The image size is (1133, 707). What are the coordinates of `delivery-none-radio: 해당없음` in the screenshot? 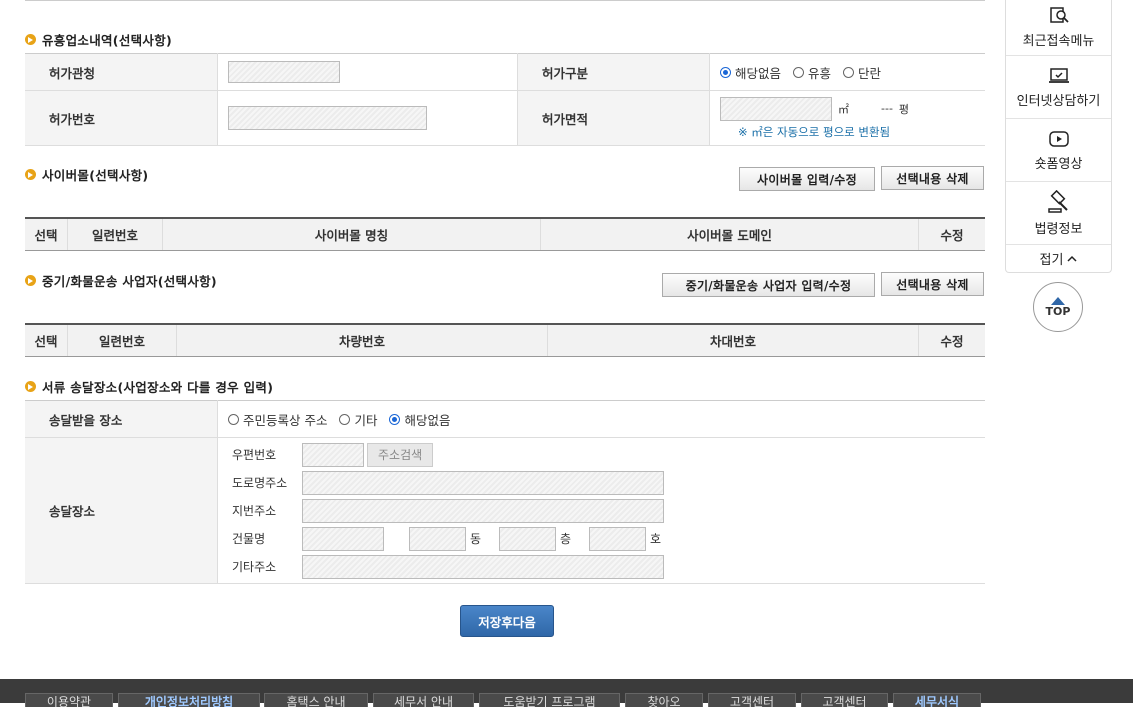 It's located at (419, 419).